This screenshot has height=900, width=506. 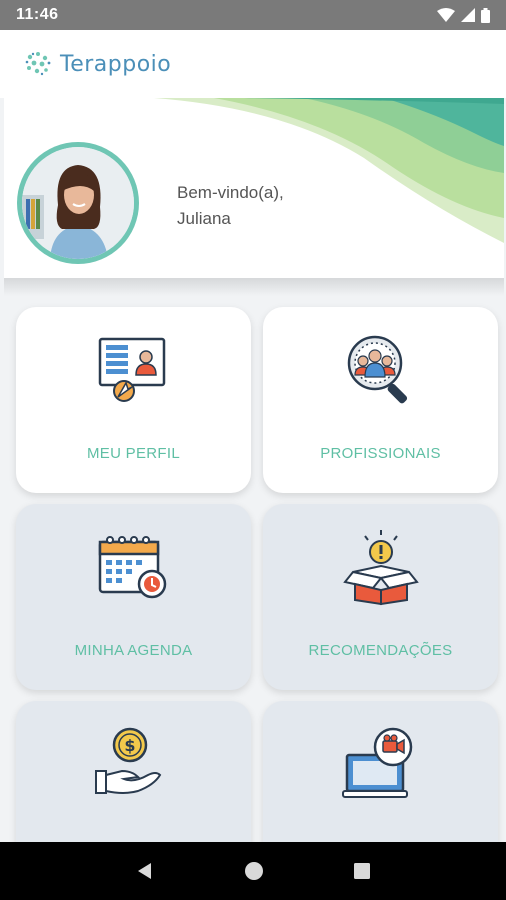 I want to click on menu-card-label: RECOMENDAÇÕES, so click(x=380, y=650).